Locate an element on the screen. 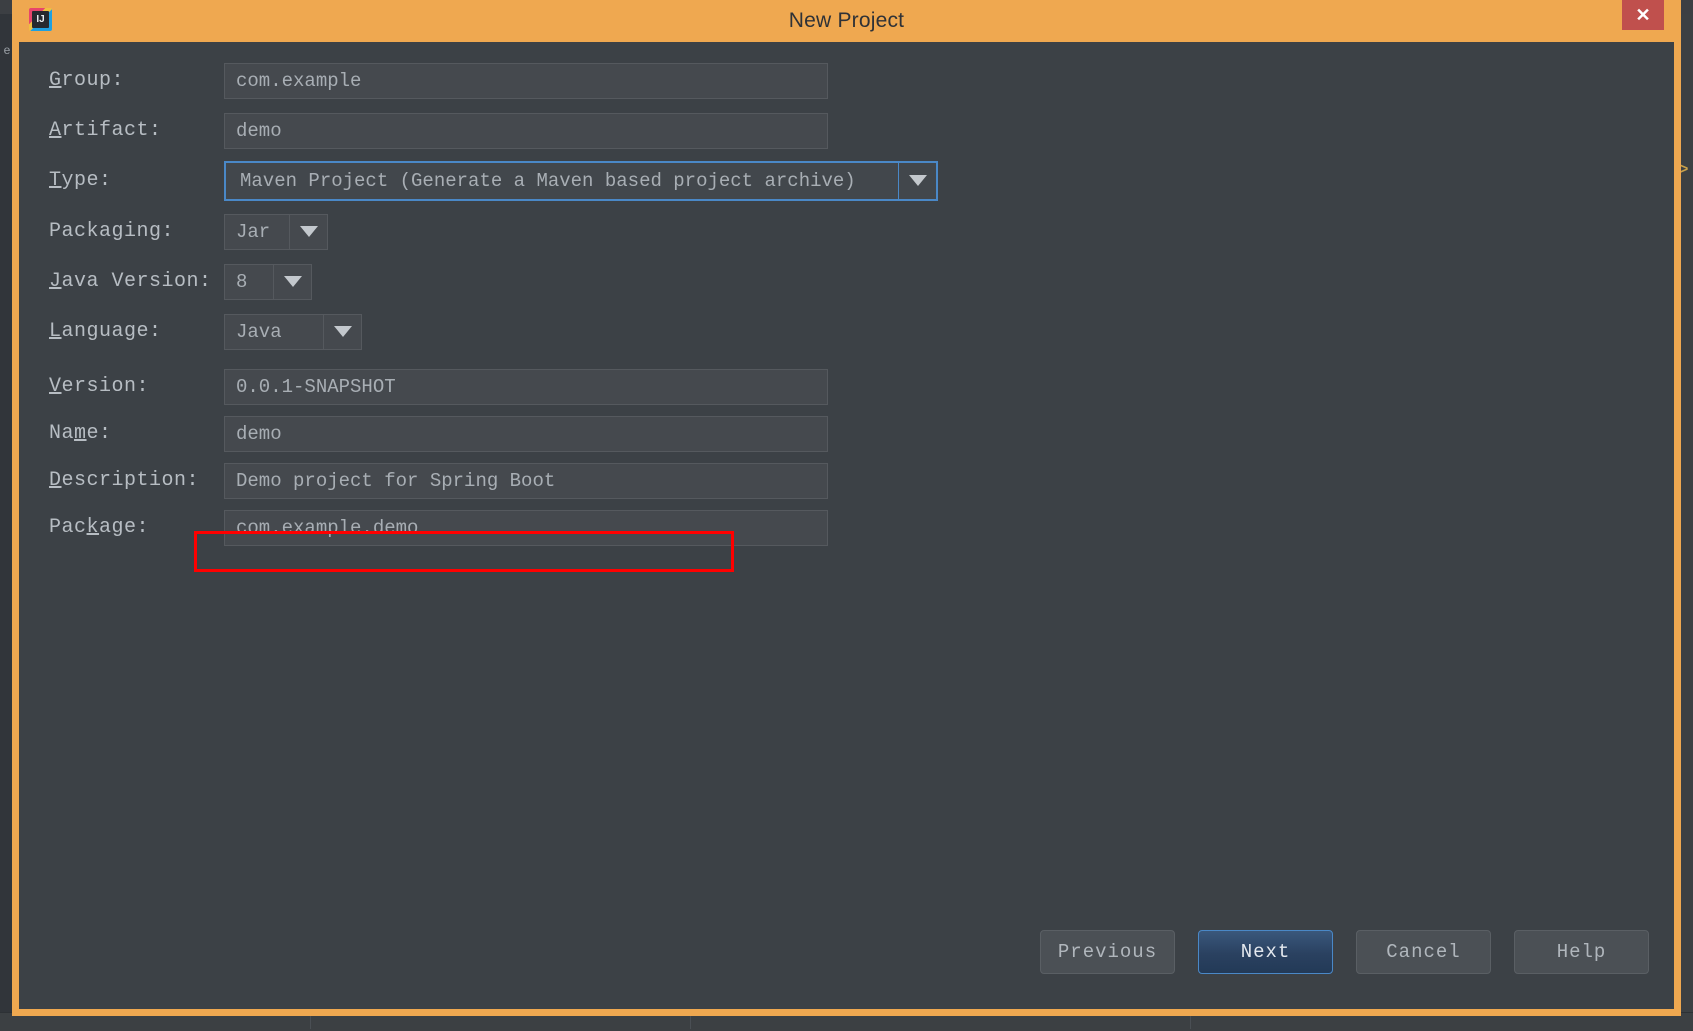 This screenshot has height=1031, width=1693. label-language: Language: is located at coordinates (105, 331).